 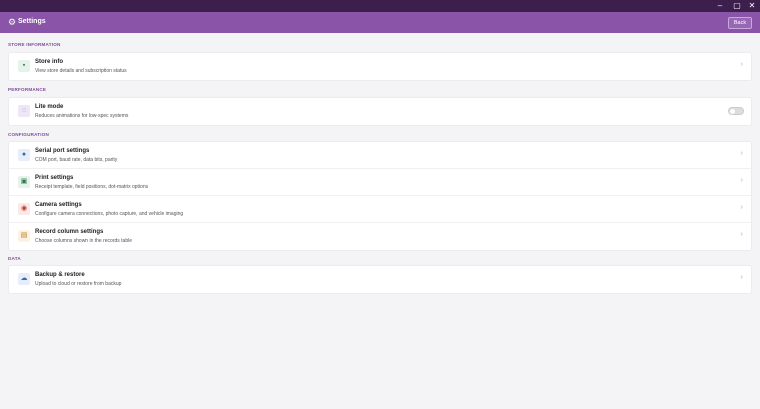 What do you see at coordinates (737, 6) in the screenshot?
I see `maximize-button: ▢` at bounding box center [737, 6].